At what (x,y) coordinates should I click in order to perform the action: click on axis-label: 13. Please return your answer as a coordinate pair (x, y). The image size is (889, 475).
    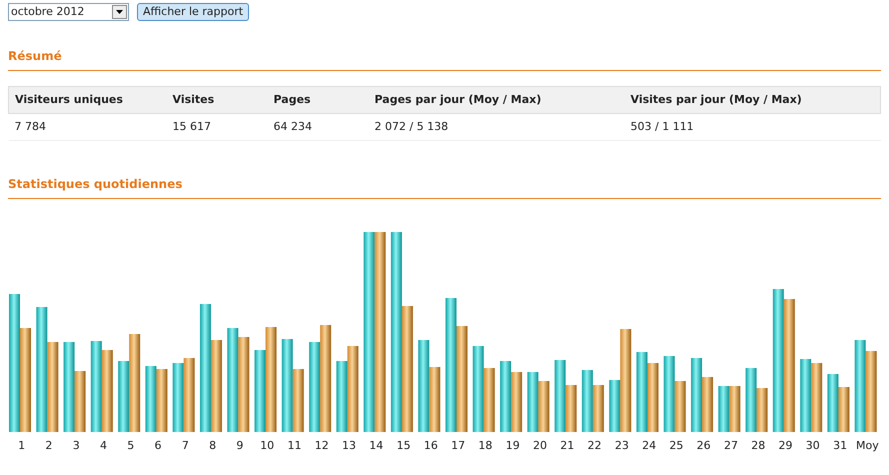
    Looking at the image, I should click on (349, 445).